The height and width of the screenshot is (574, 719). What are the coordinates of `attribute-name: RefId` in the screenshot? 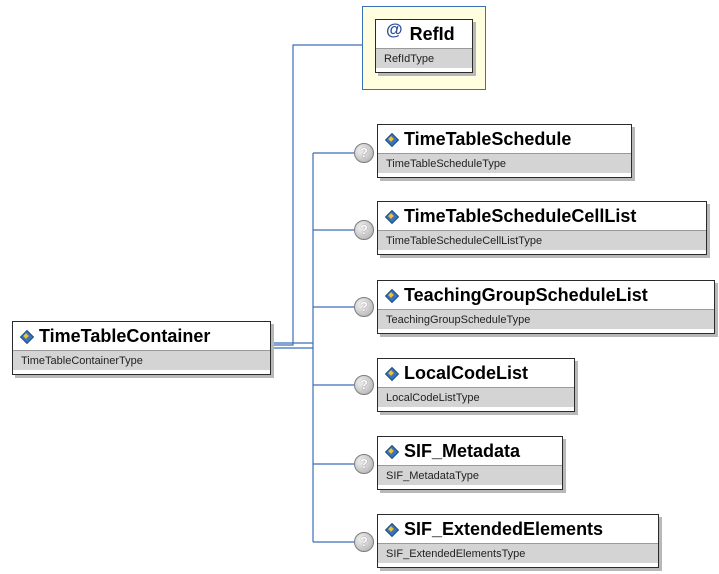 It's located at (432, 33).